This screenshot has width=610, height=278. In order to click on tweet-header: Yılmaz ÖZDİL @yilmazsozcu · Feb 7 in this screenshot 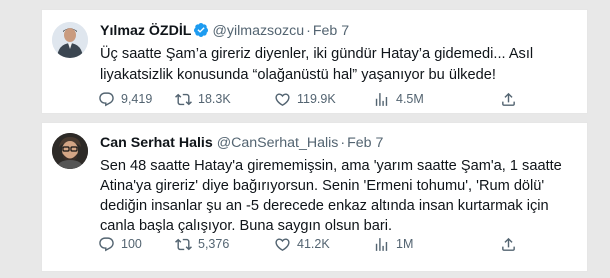, I will do `click(224, 32)`.